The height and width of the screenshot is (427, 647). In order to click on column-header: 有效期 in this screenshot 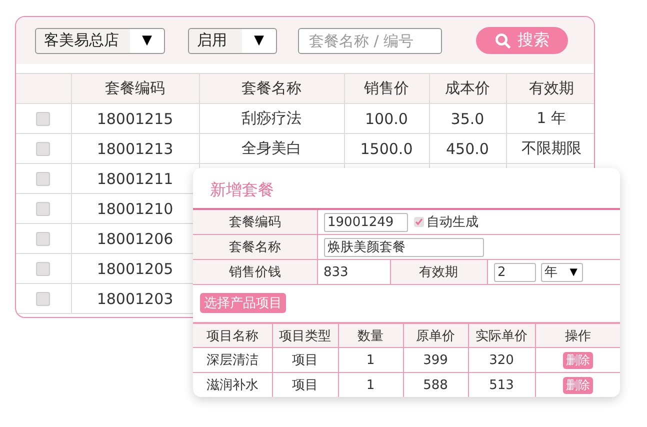, I will do `click(550, 89)`.